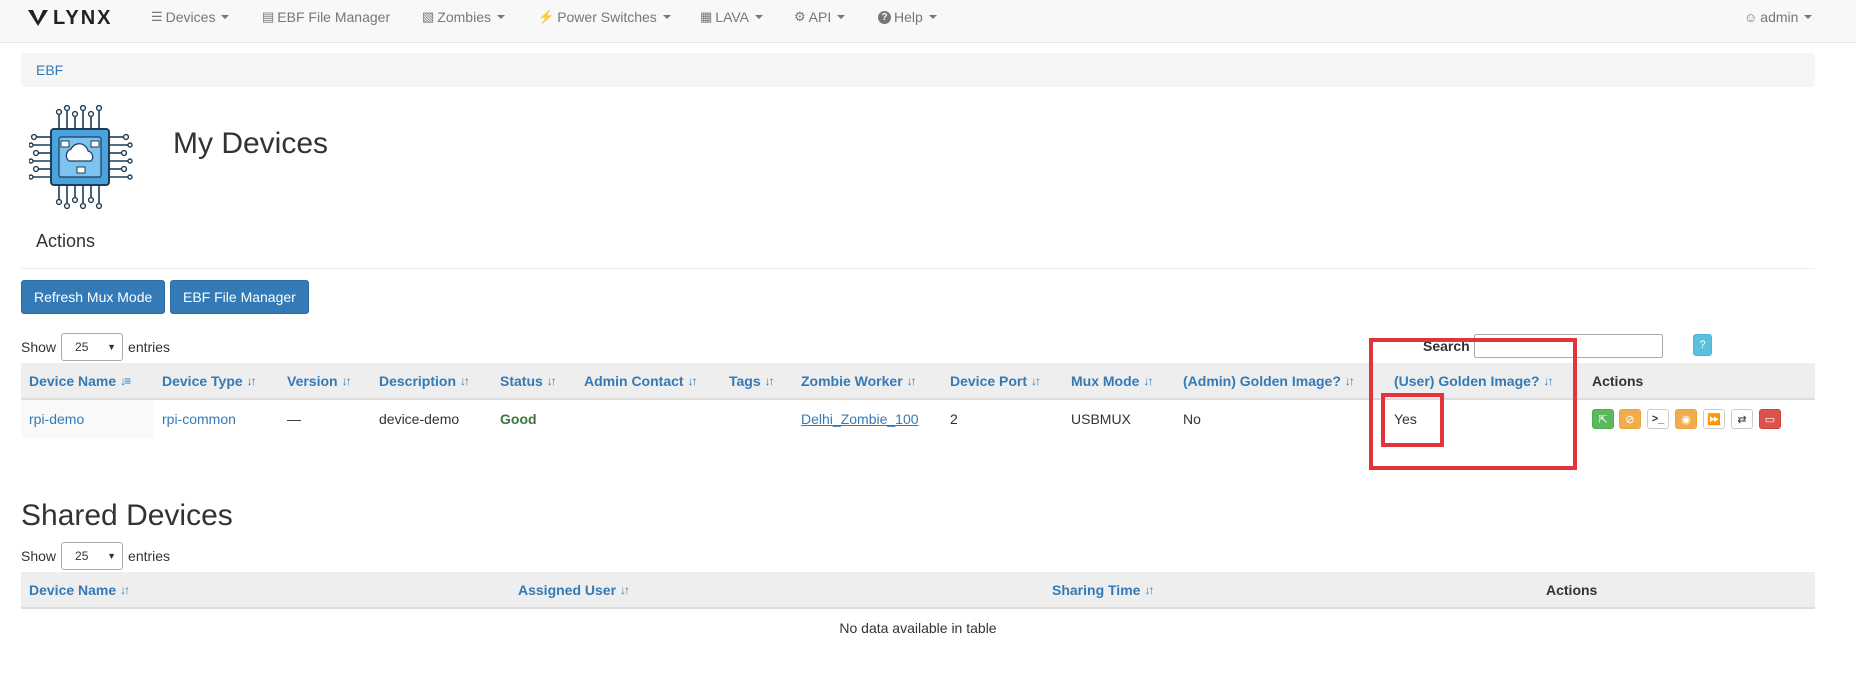 Image resolution: width=1856 pixels, height=683 pixels. What do you see at coordinates (706, 16) in the screenshot?
I see `calendar-icon: ▦` at bounding box center [706, 16].